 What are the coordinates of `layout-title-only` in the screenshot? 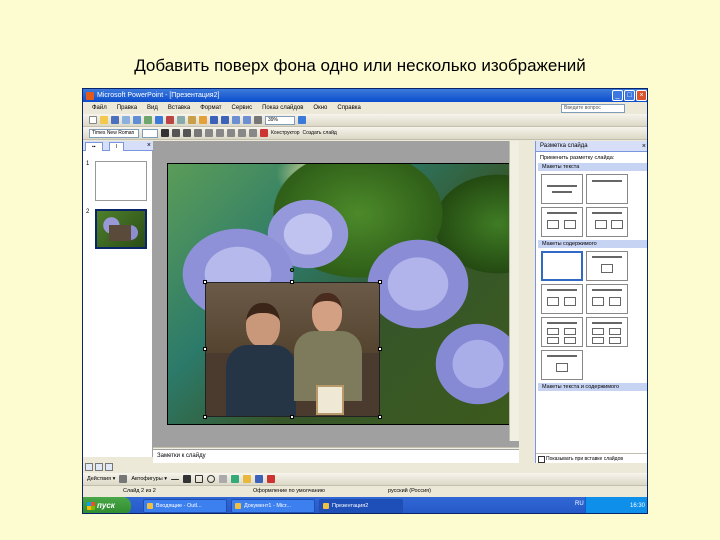 It's located at (607, 189).